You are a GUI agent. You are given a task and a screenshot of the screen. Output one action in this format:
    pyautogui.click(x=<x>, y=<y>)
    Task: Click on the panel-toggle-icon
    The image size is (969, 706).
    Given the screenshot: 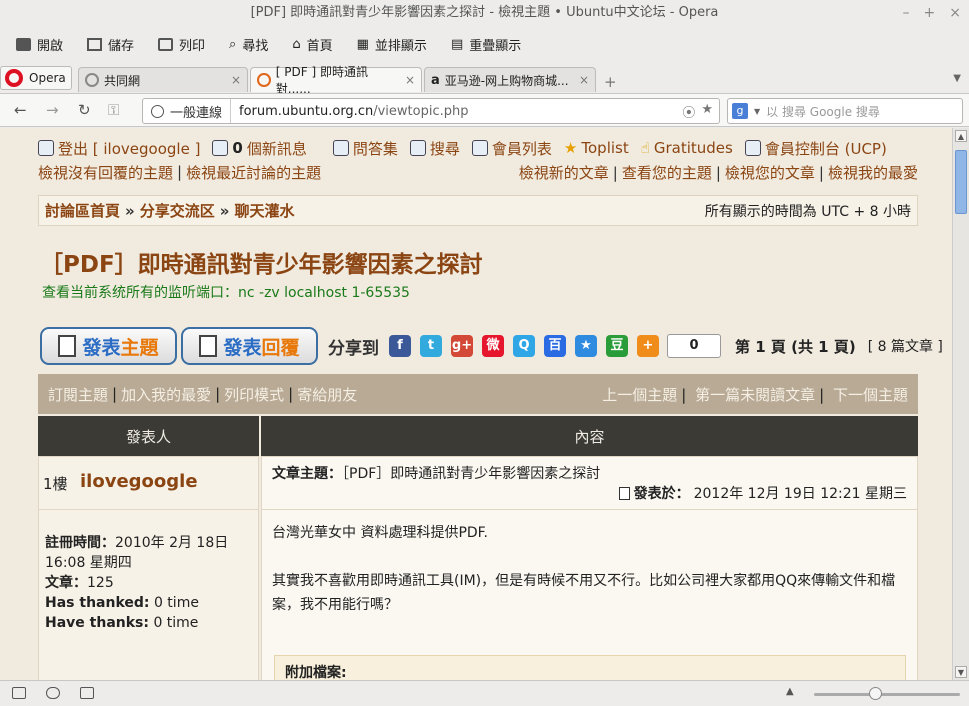 What is the action you would take?
    pyautogui.click(x=19, y=693)
    